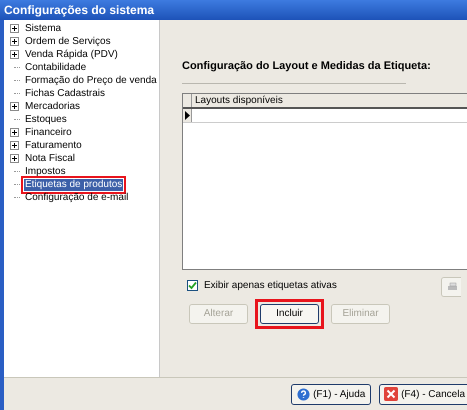 The image size is (467, 410). Describe the element at coordinates (48, 132) in the screenshot. I see `tree-item: Financeiro` at that location.